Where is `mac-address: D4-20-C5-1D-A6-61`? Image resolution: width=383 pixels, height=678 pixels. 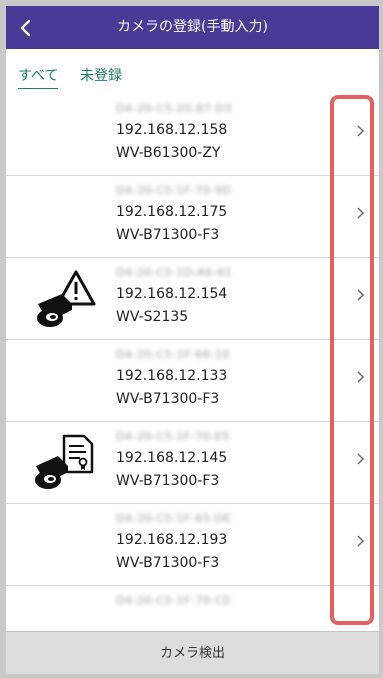 mac-address: D4-20-C5-1D-A6-61 is located at coordinates (174, 272).